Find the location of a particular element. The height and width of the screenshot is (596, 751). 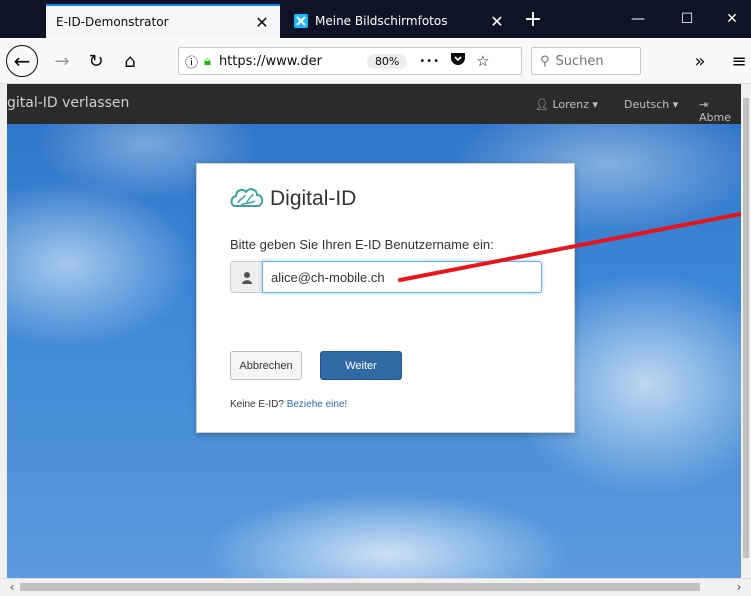

bookmark-star-icon: ☆ is located at coordinates (482, 61).